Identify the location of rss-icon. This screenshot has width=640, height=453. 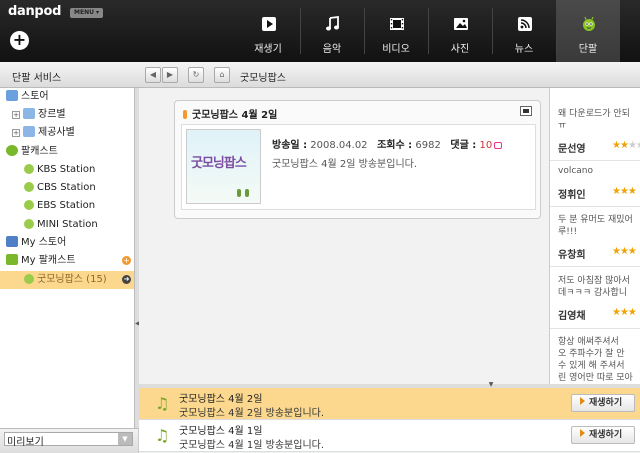
(525, 24).